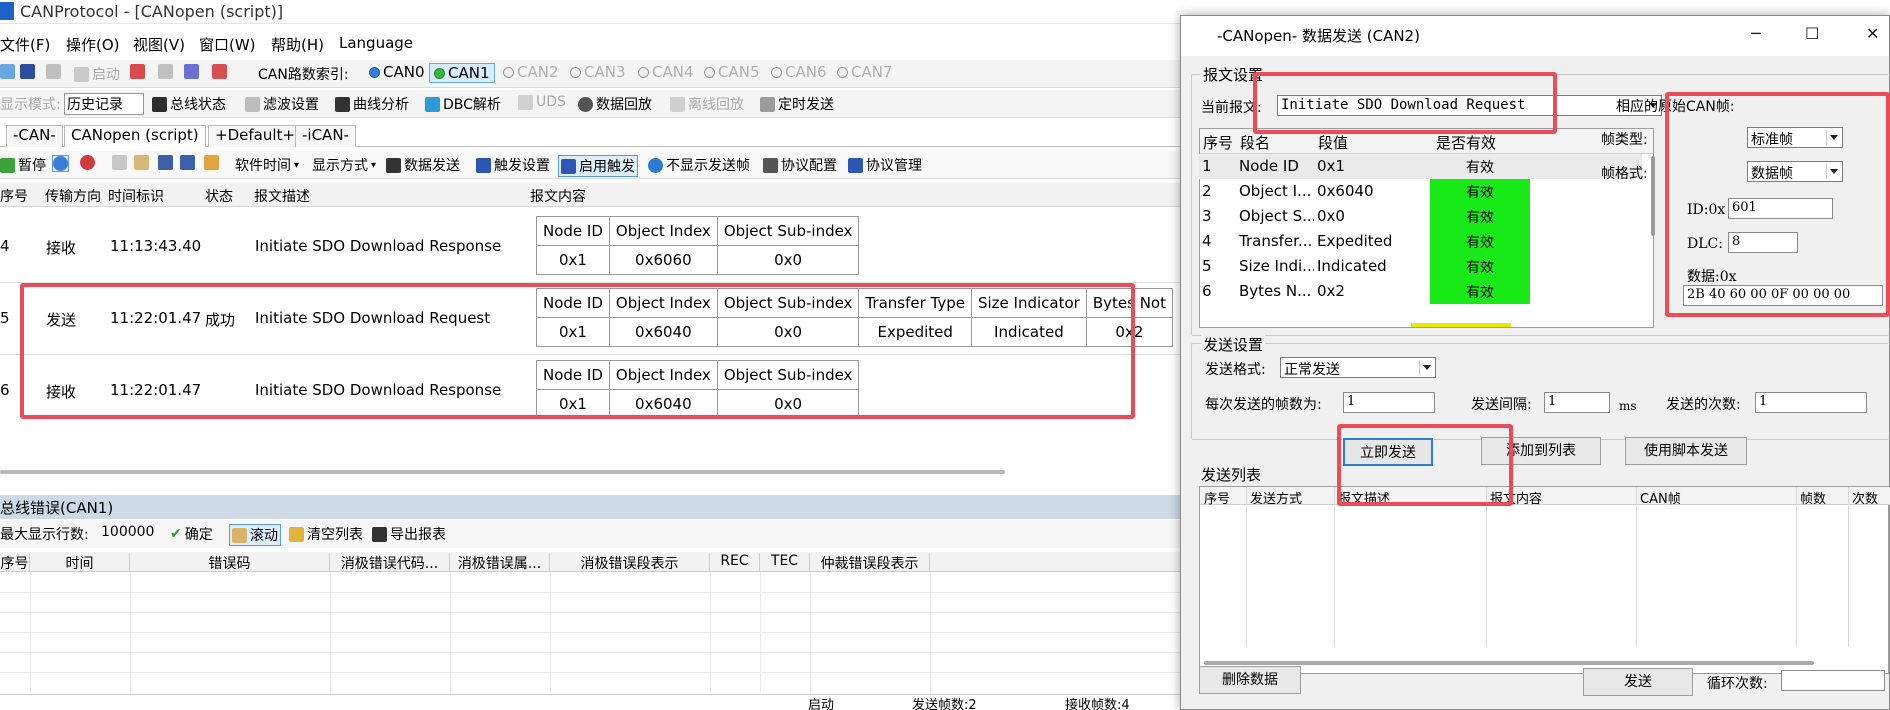 Image resolution: width=1890 pixels, height=710 pixels. Describe the element at coordinates (1756, 33) in the screenshot. I see `minimize-icon: ─` at that location.